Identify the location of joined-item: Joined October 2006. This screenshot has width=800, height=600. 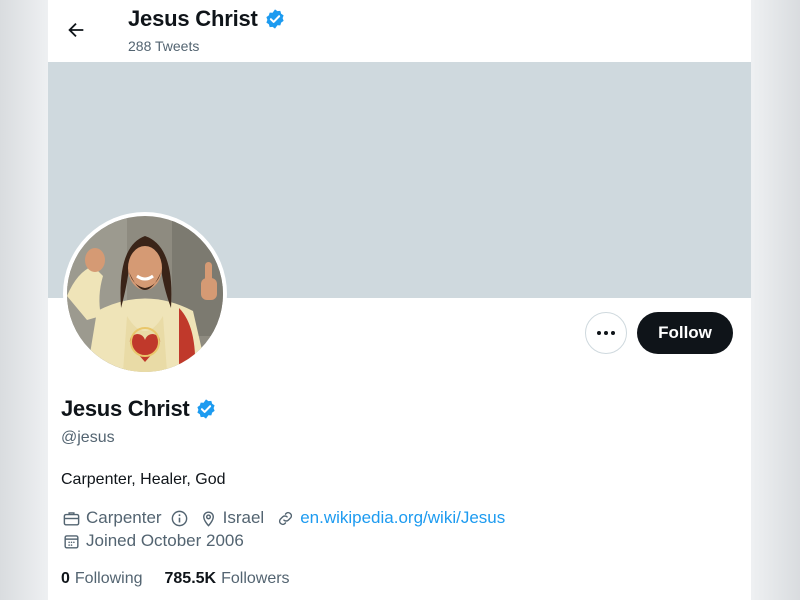
(153, 541).